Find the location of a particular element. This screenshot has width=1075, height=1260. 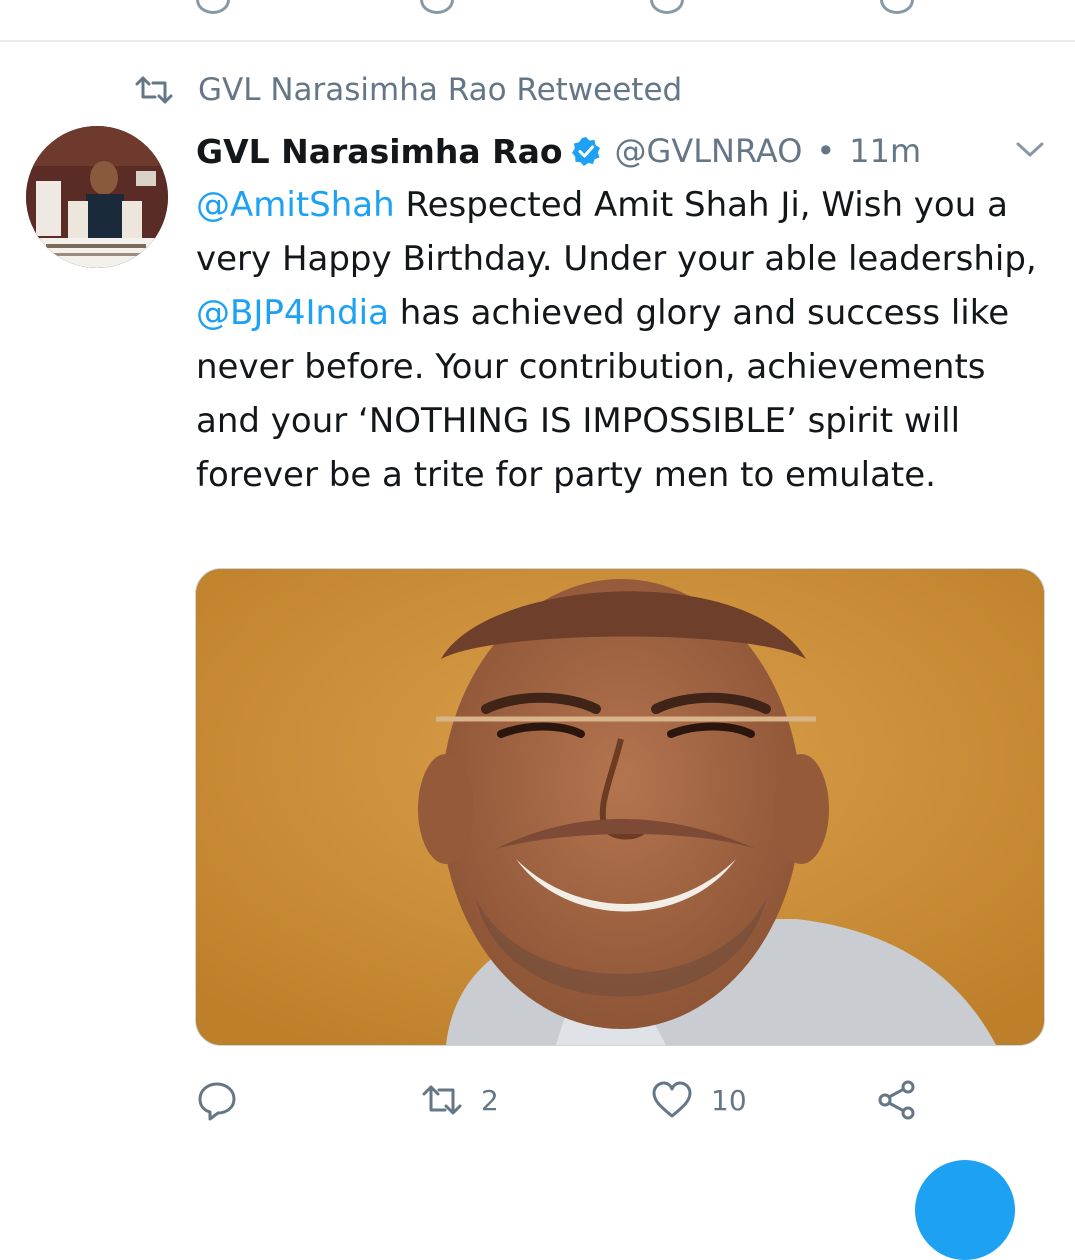

reply-button is located at coordinates (217, 1100).